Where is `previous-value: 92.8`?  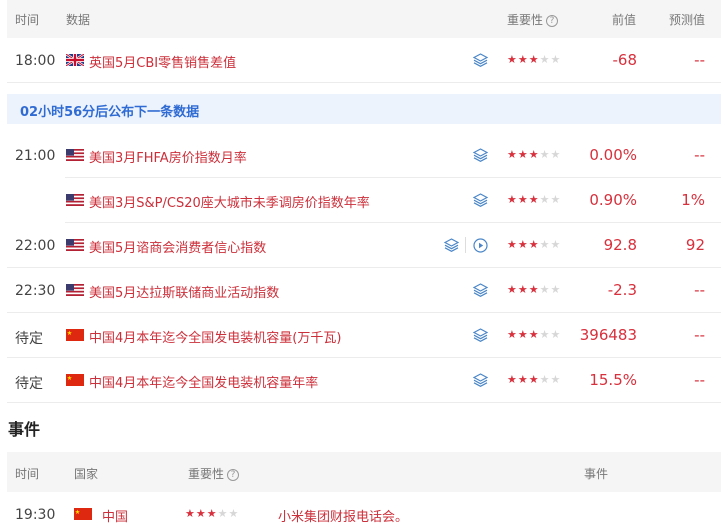 previous-value: 92.8 is located at coordinates (620, 245).